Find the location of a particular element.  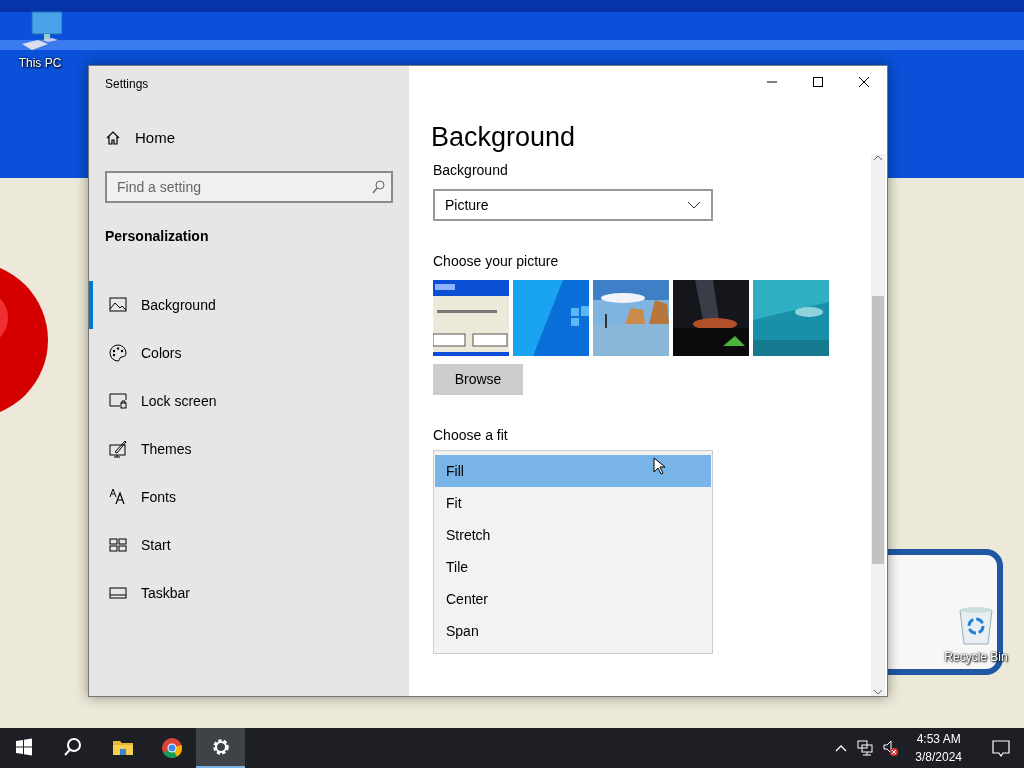

clock: 4:53 AM 3/8/2024 is located at coordinates (938, 748).